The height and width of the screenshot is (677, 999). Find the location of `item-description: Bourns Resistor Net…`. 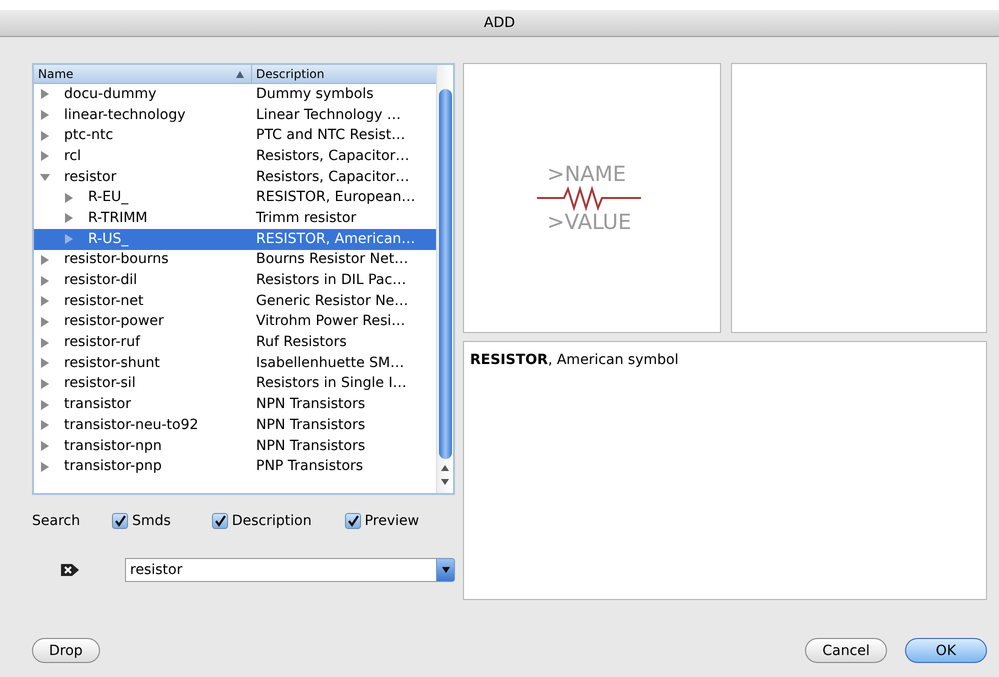

item-description: Bourns Resistor Net… is located at coordinates (331, 260).